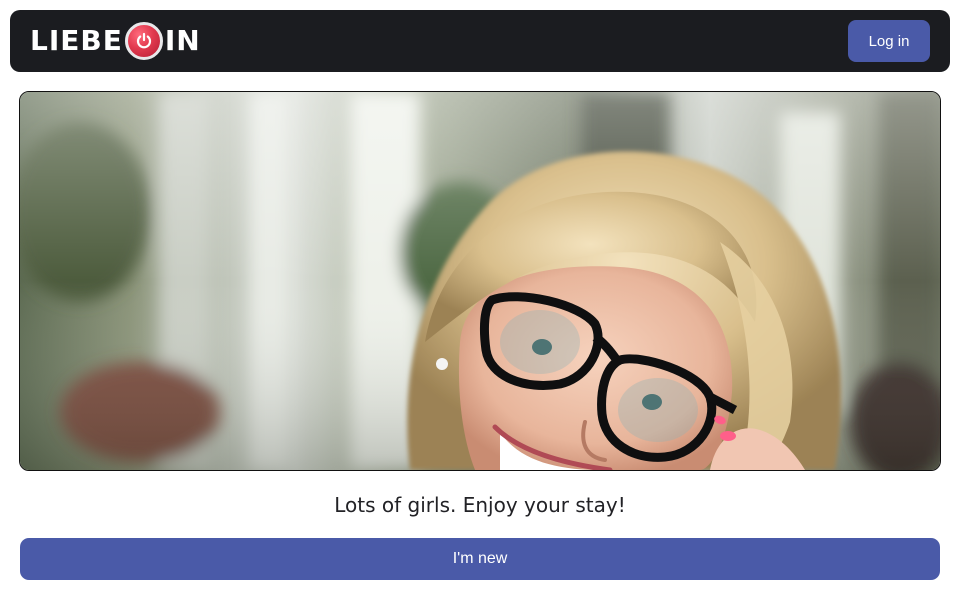 The image size is (960, 600). What do you see at coordinates (480, 505) in the screenshot?
I see `tagline: Lots of girls. Enjoy your stay!` at bounding box center [480, 505].